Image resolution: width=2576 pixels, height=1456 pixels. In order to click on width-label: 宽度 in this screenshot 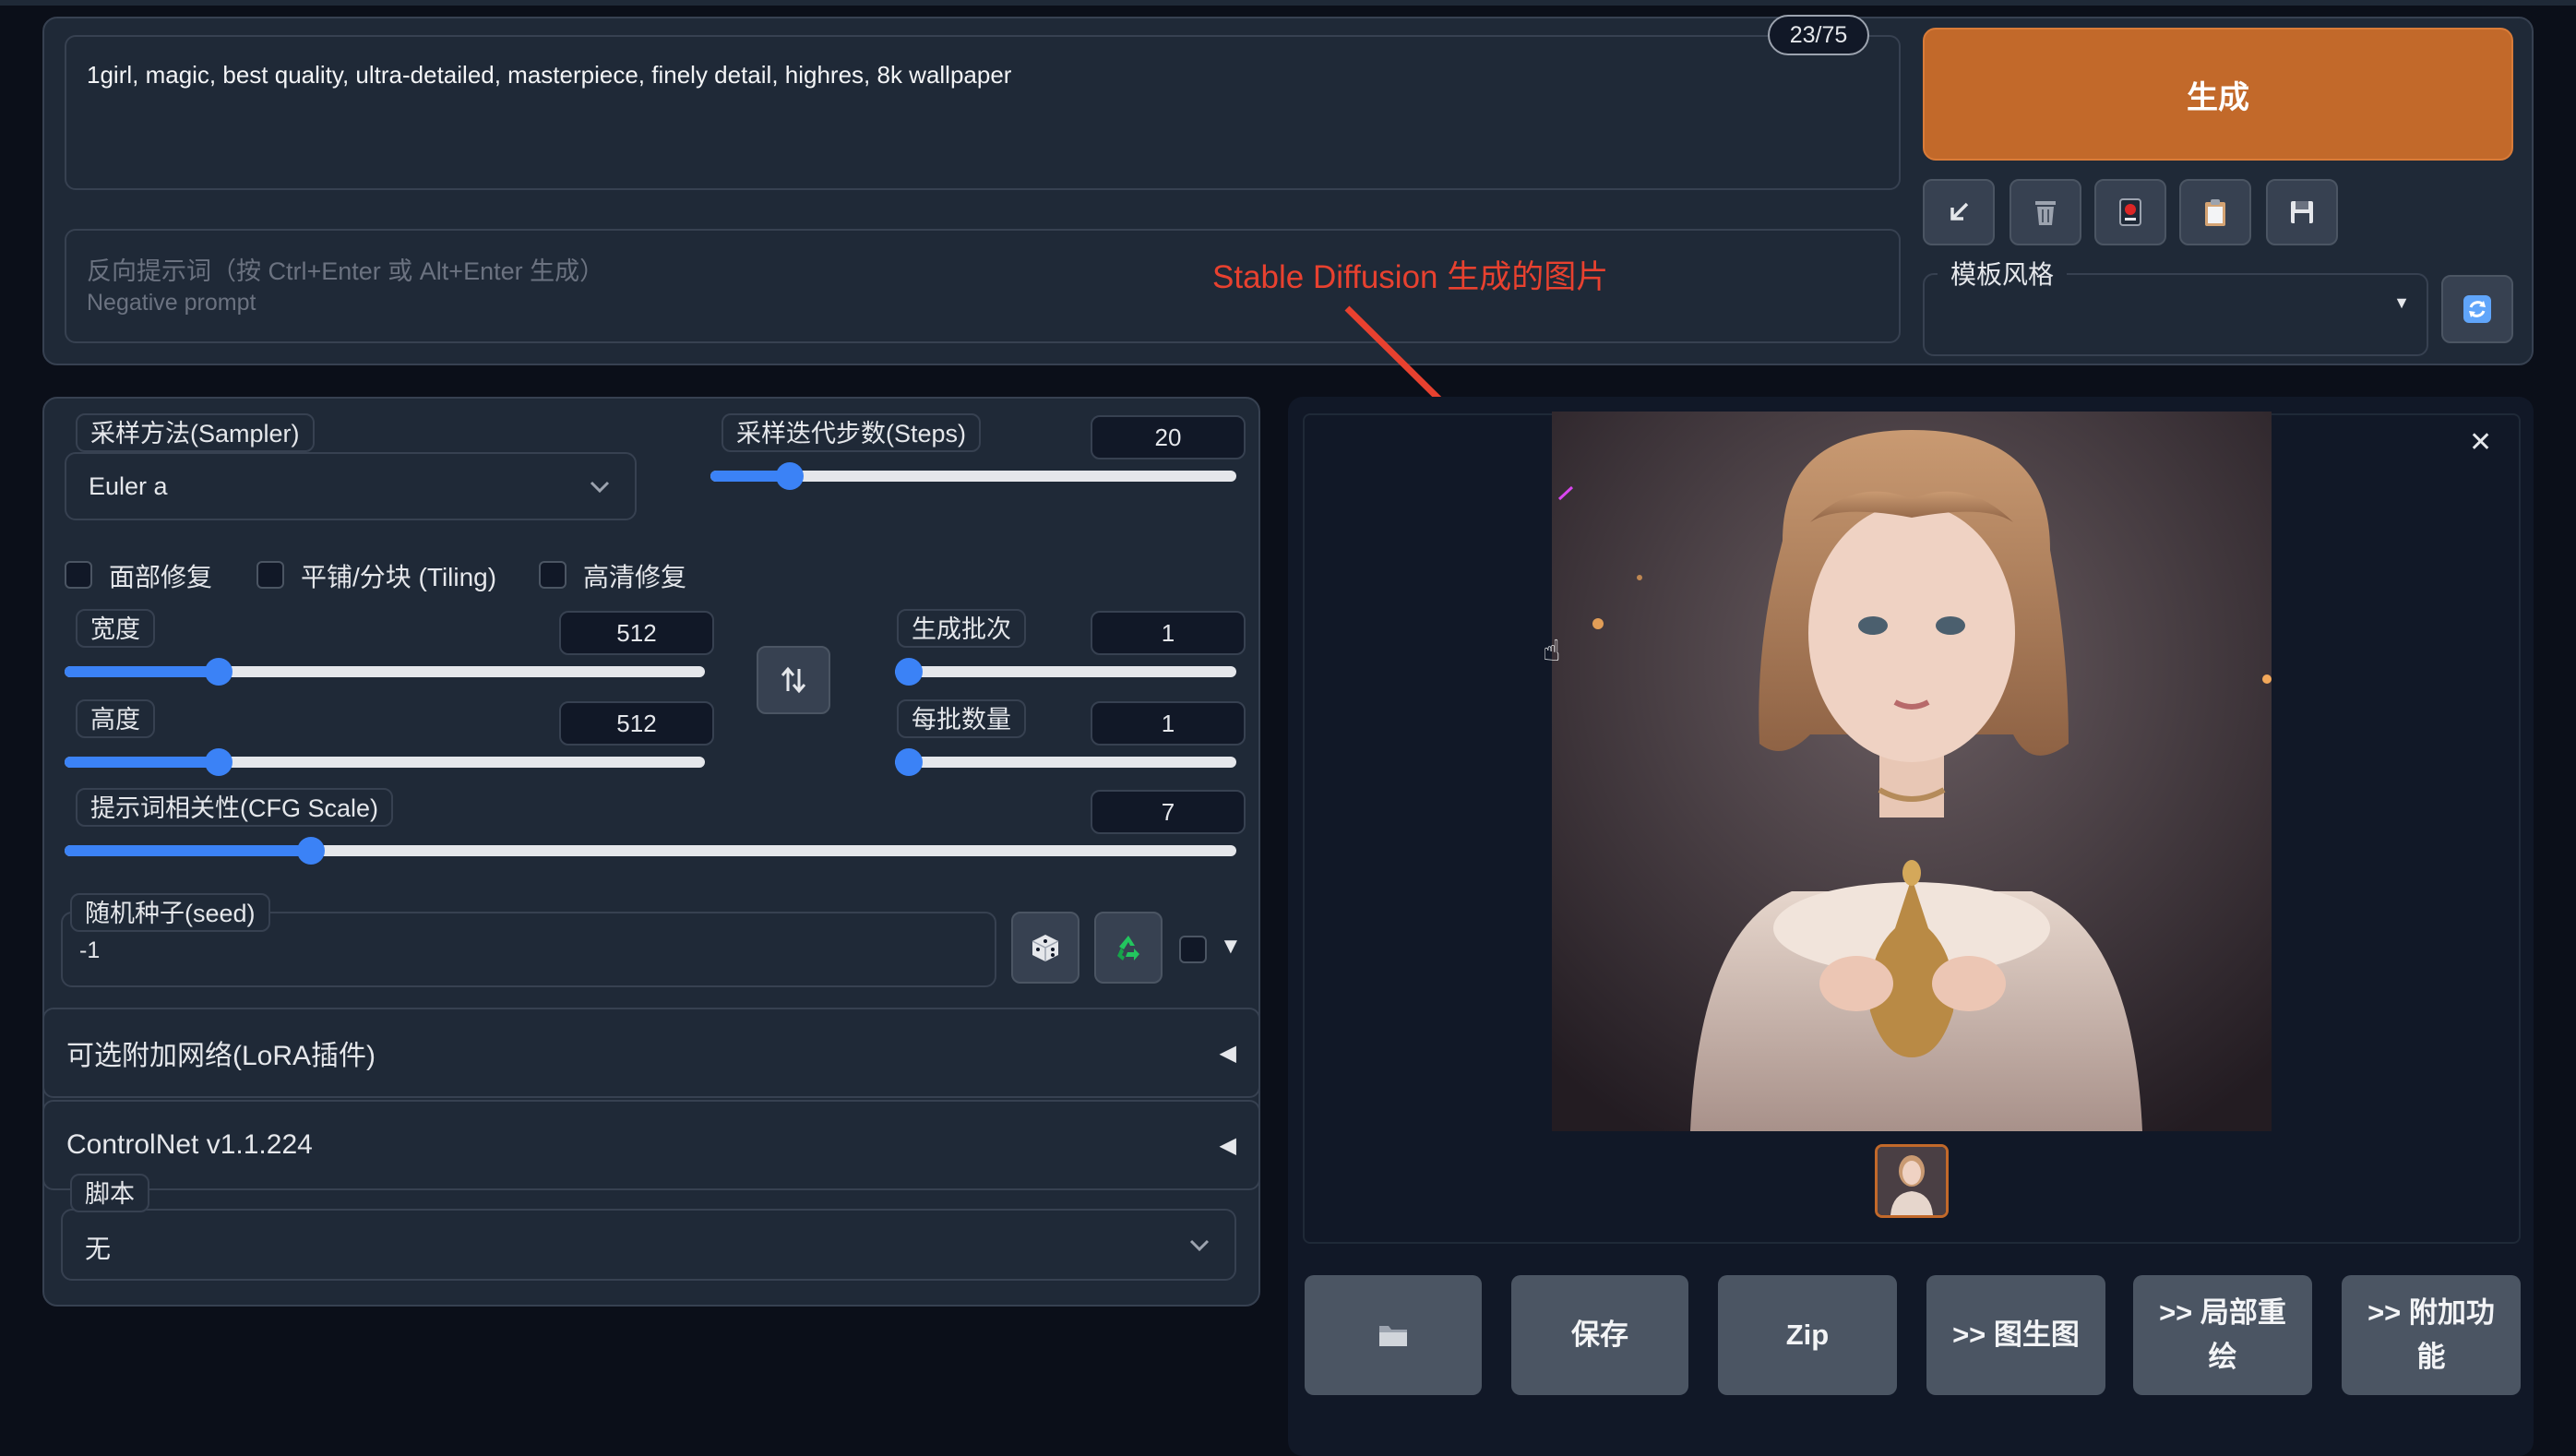, I will do `click(116, 628)`.